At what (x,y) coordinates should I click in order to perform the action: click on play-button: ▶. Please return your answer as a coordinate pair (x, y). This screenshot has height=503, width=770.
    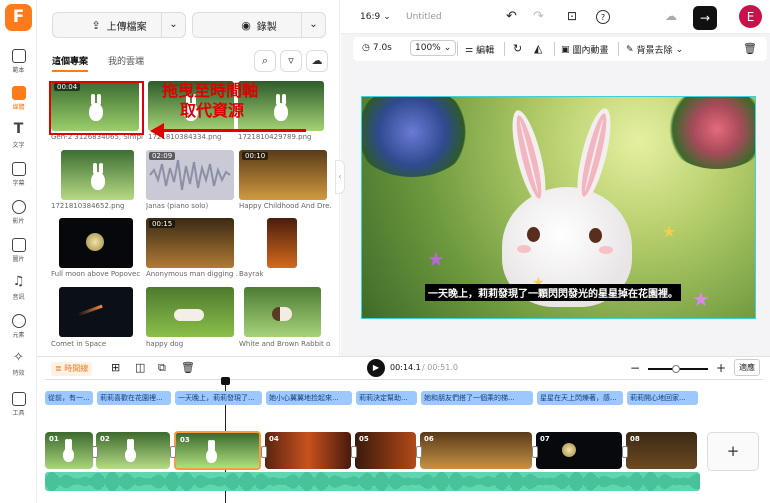
    Looking at the image, I should click on (376, 368).